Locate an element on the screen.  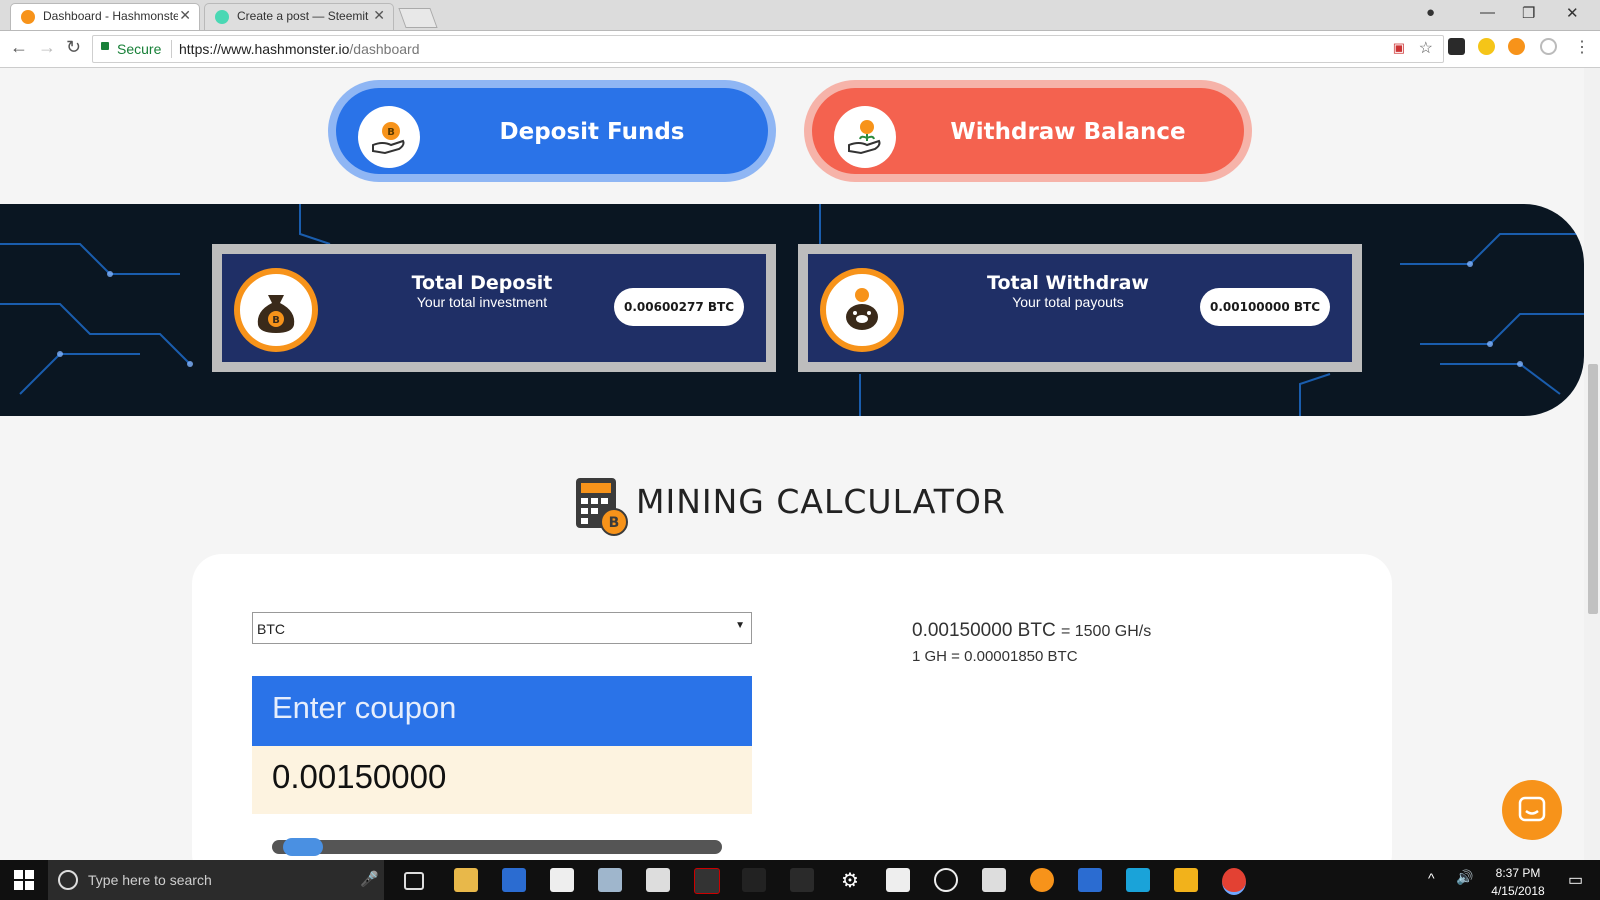
app-ldk-icon is located at coordinates (754, 880).